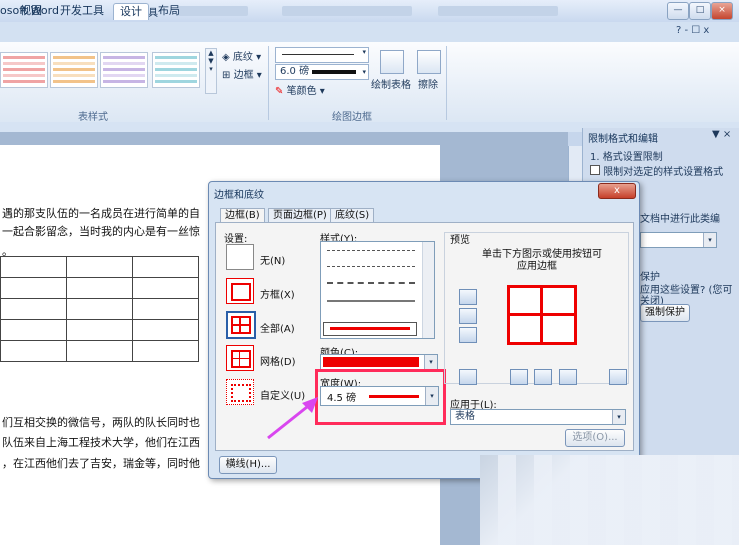  What do you see at coordinates (391, 83) in the screenshot?
I see `draw-table-button: 绘制表格` at bounding box center [391, 83].